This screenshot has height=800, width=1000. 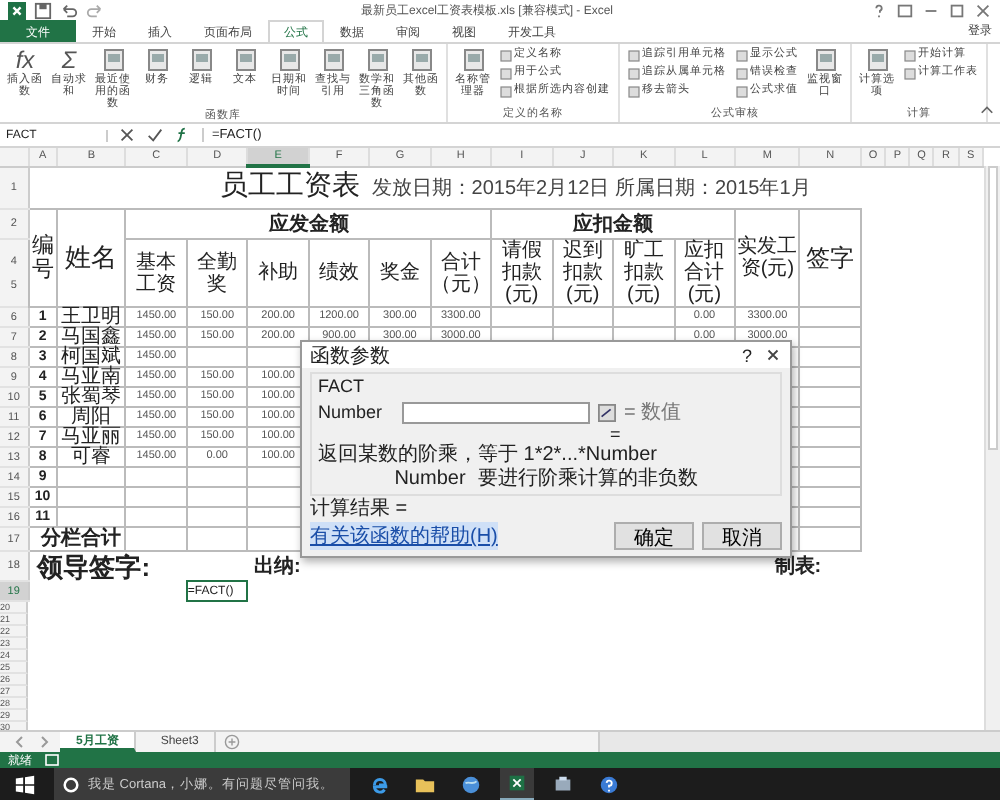 What do you see at coordinates (43, 10) in the screenshot?
I see `save-icon` at bounding box center [43, 10].